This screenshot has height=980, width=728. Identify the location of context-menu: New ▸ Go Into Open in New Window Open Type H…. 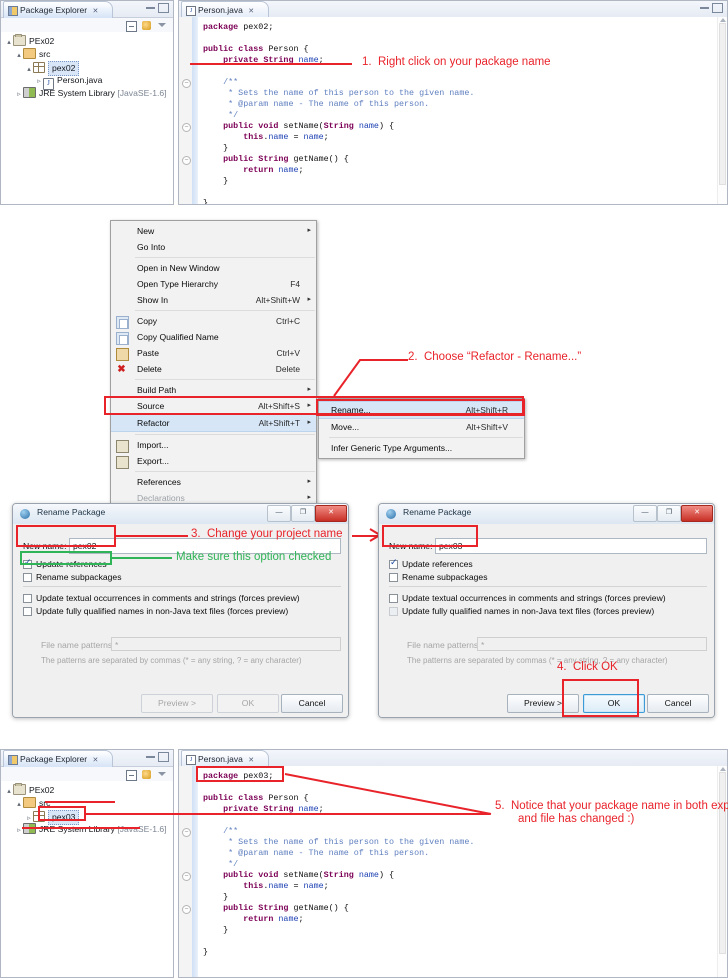
(213, 364).